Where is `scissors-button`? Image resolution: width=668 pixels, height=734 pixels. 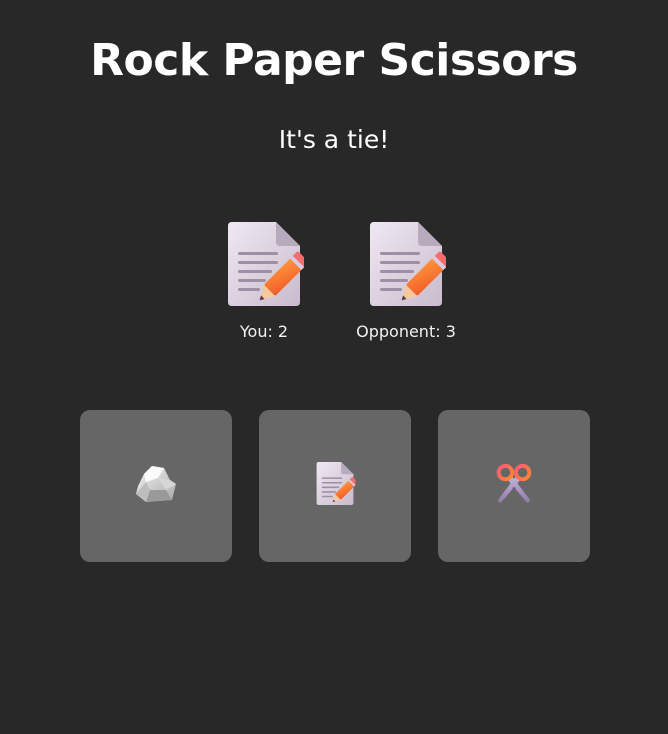 scissors-button is located at coordinates (514, 486).